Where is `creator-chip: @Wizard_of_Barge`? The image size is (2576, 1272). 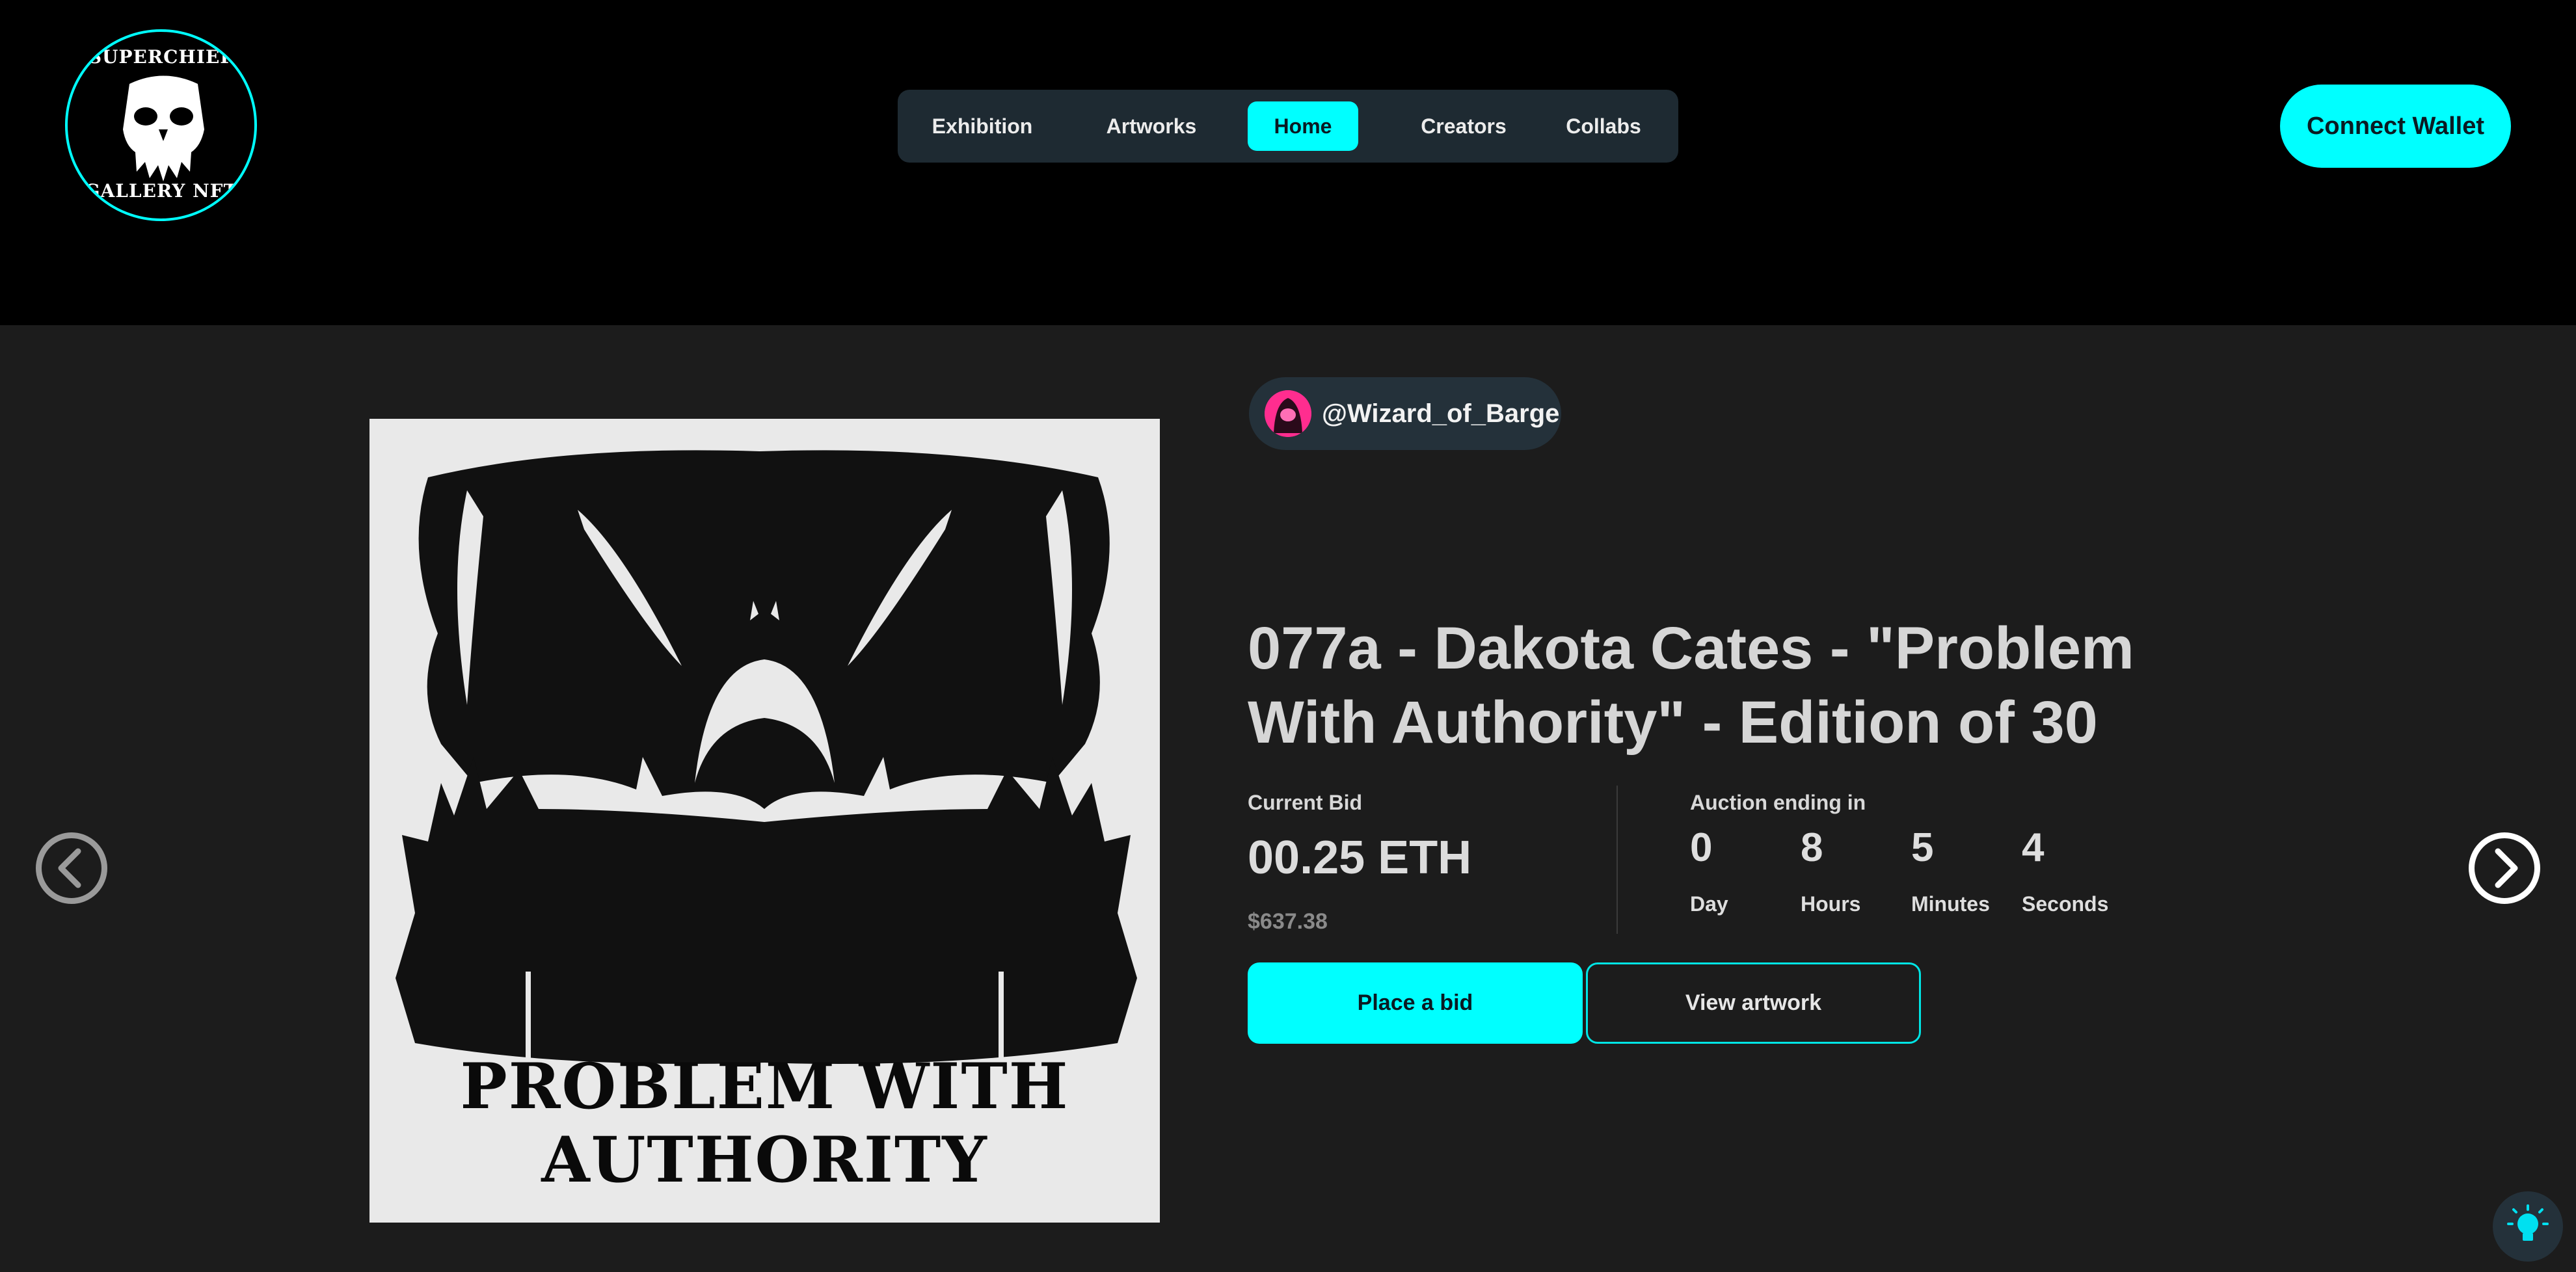
creator-chip: @Wizard_of_Barge is located at coordinates (1405, 413).